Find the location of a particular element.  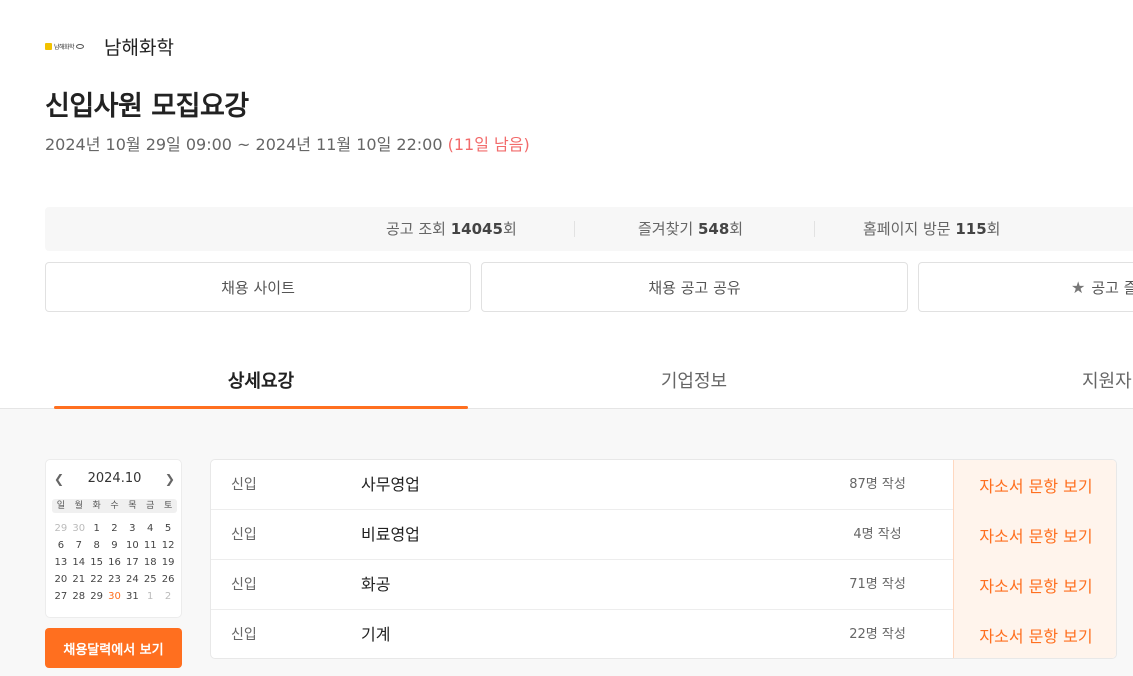

calendar-day: 18 is located at coordinates (150, 563).